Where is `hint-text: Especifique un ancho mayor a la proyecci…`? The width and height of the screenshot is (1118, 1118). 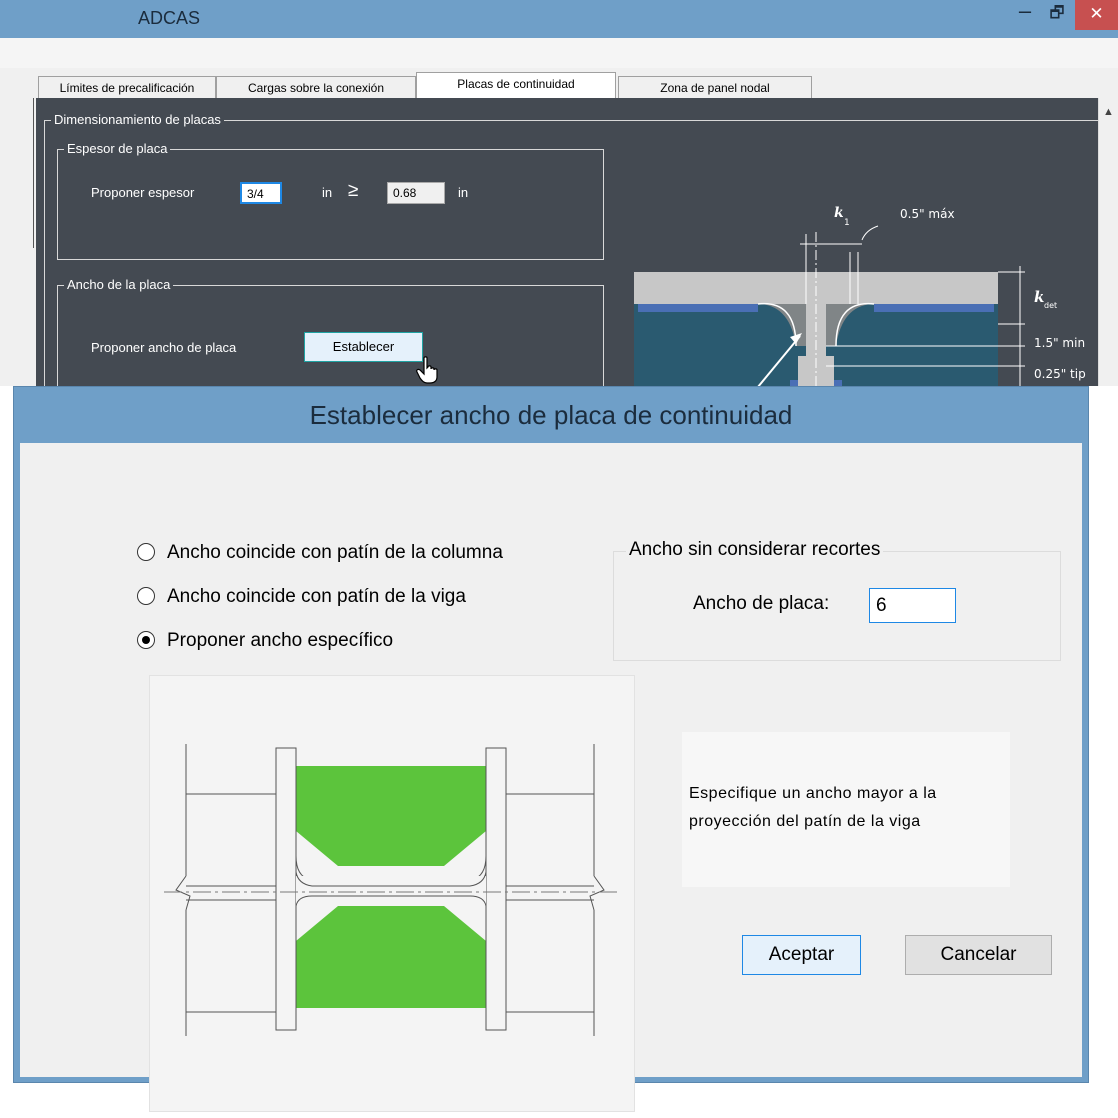
hint-text: Especifique un ancho mayor a la proyecci… is located at coordinates (813, 807).